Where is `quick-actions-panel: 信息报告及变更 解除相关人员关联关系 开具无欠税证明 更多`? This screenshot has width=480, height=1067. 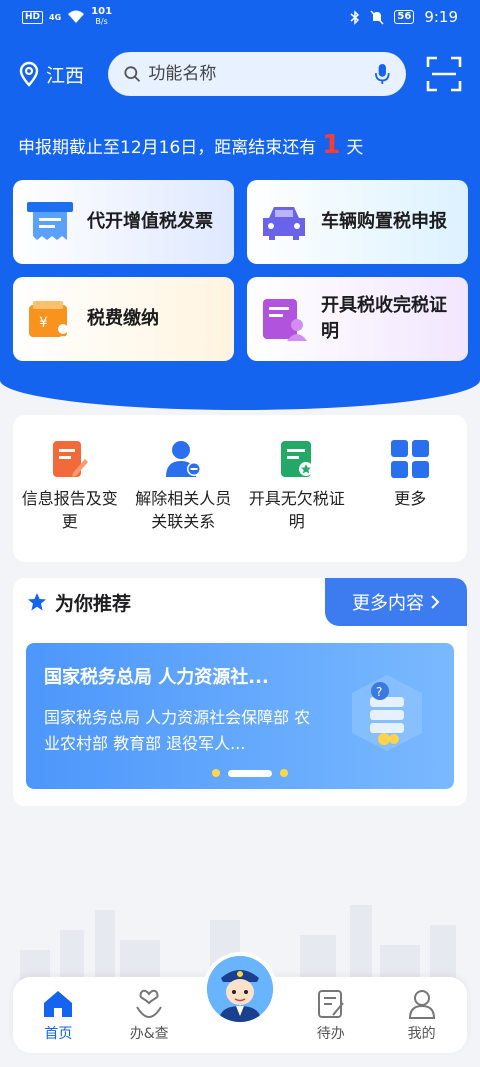 quick-actions-panel: 信息报告及变更 解除相关人员关联关系 开具无欠税证明 更多 is located at coordinates (240, 488).